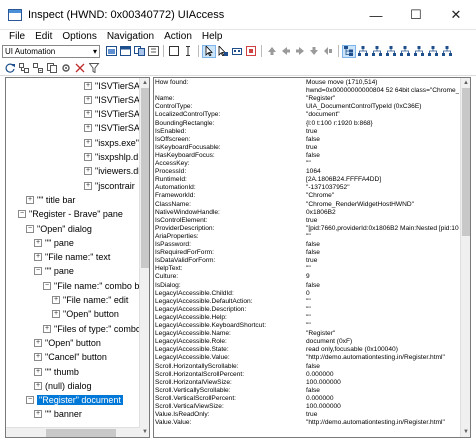  Describe the element at coordinates (111, 142) in the screenshot. I see `tree-item: + "isxps.exe"` at that location.